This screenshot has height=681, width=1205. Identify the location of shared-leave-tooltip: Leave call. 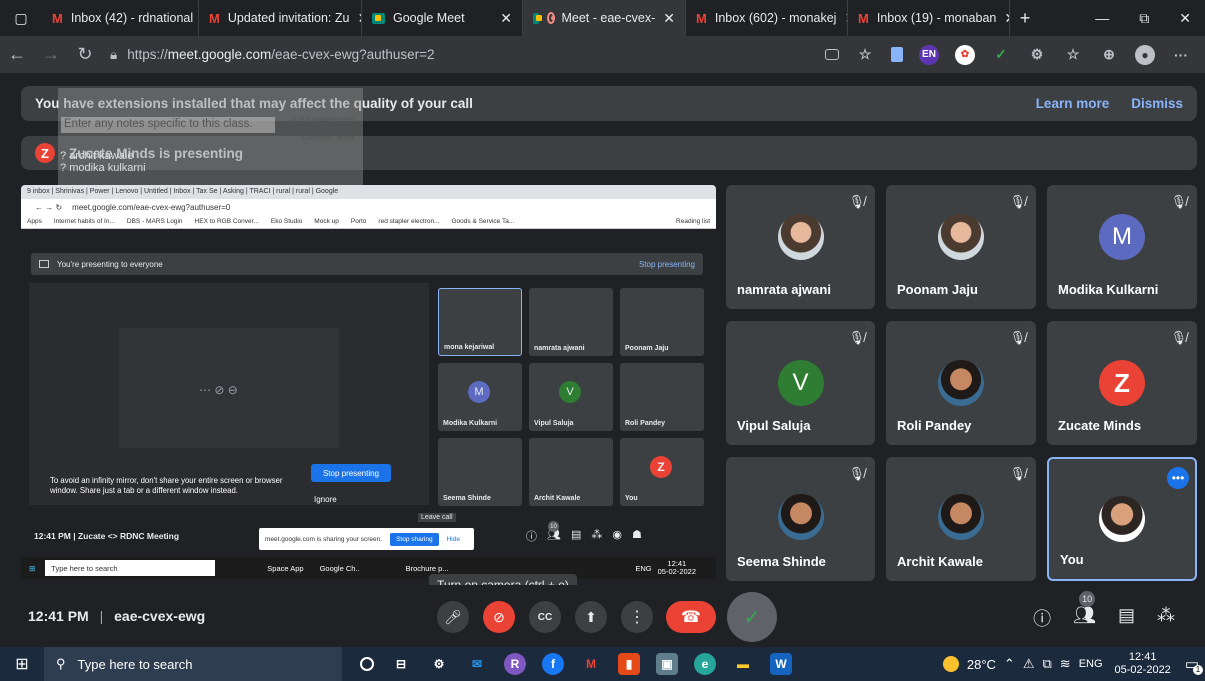
(437, 517).